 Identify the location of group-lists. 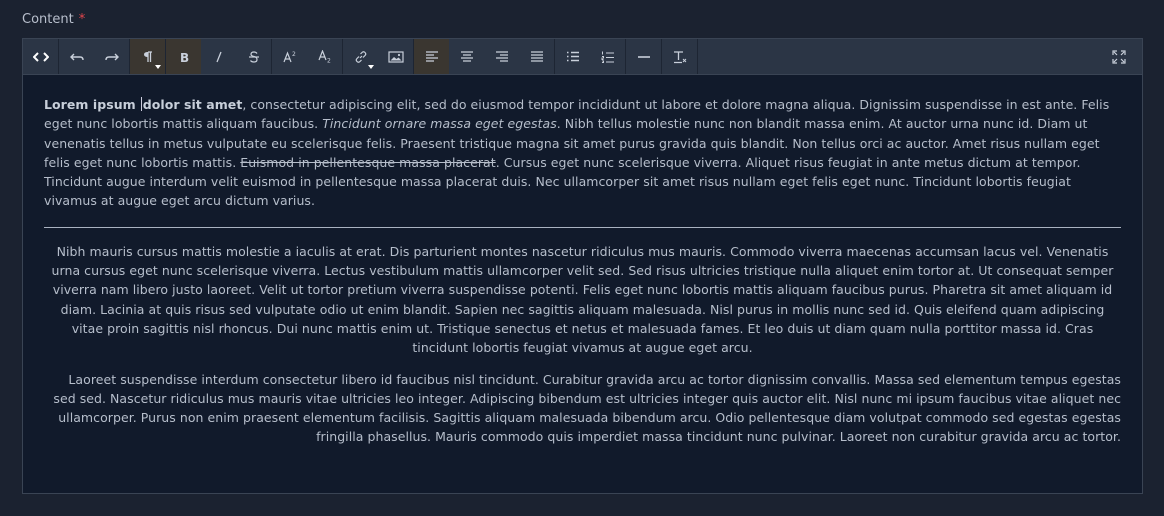
(590, 56).